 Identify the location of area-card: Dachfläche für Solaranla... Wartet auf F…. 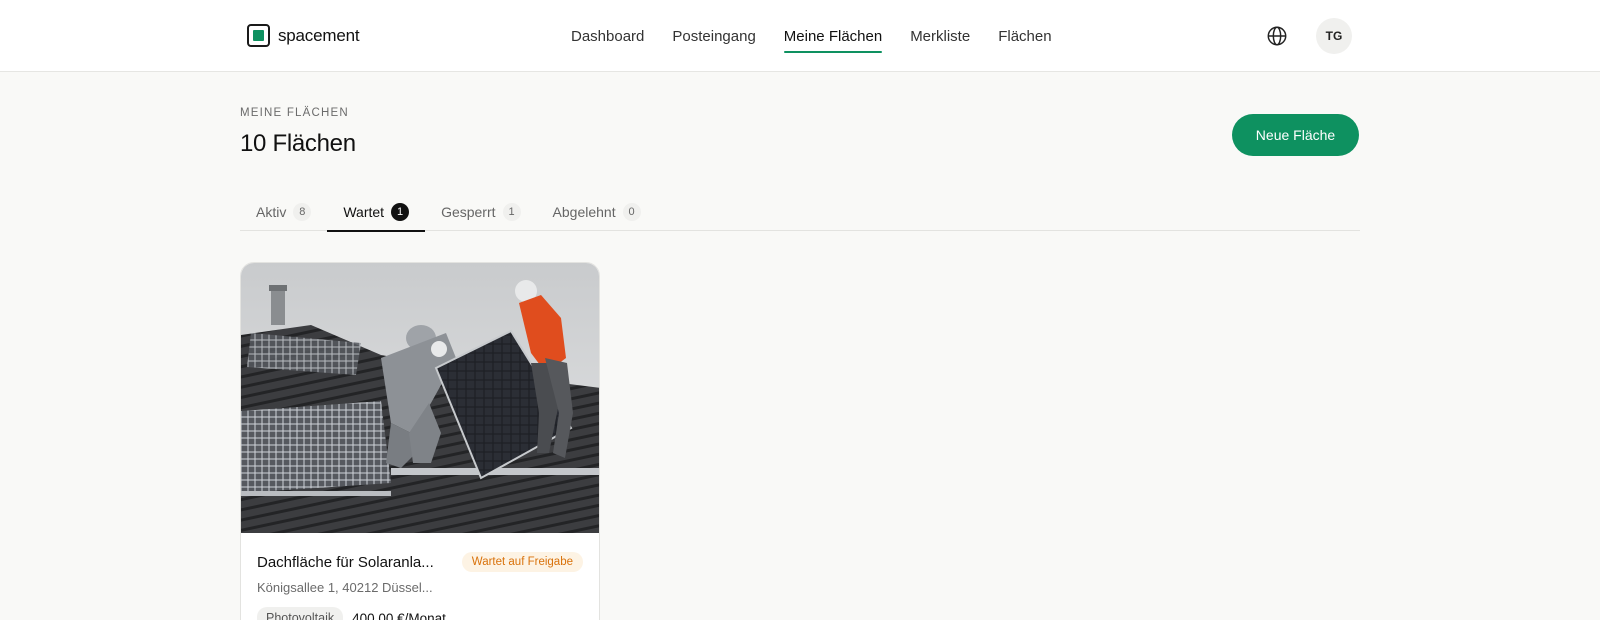
(420, 441).